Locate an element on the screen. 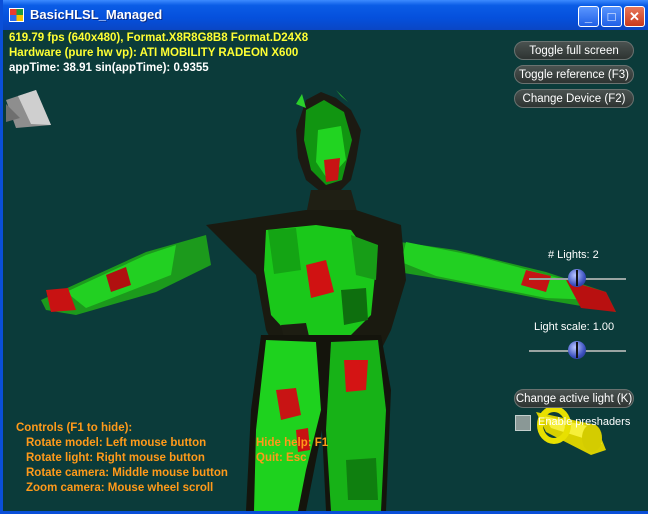 The height and width of the screenshot is (514, 648). close-icon: ✕ is located at coordinates (634, 16).